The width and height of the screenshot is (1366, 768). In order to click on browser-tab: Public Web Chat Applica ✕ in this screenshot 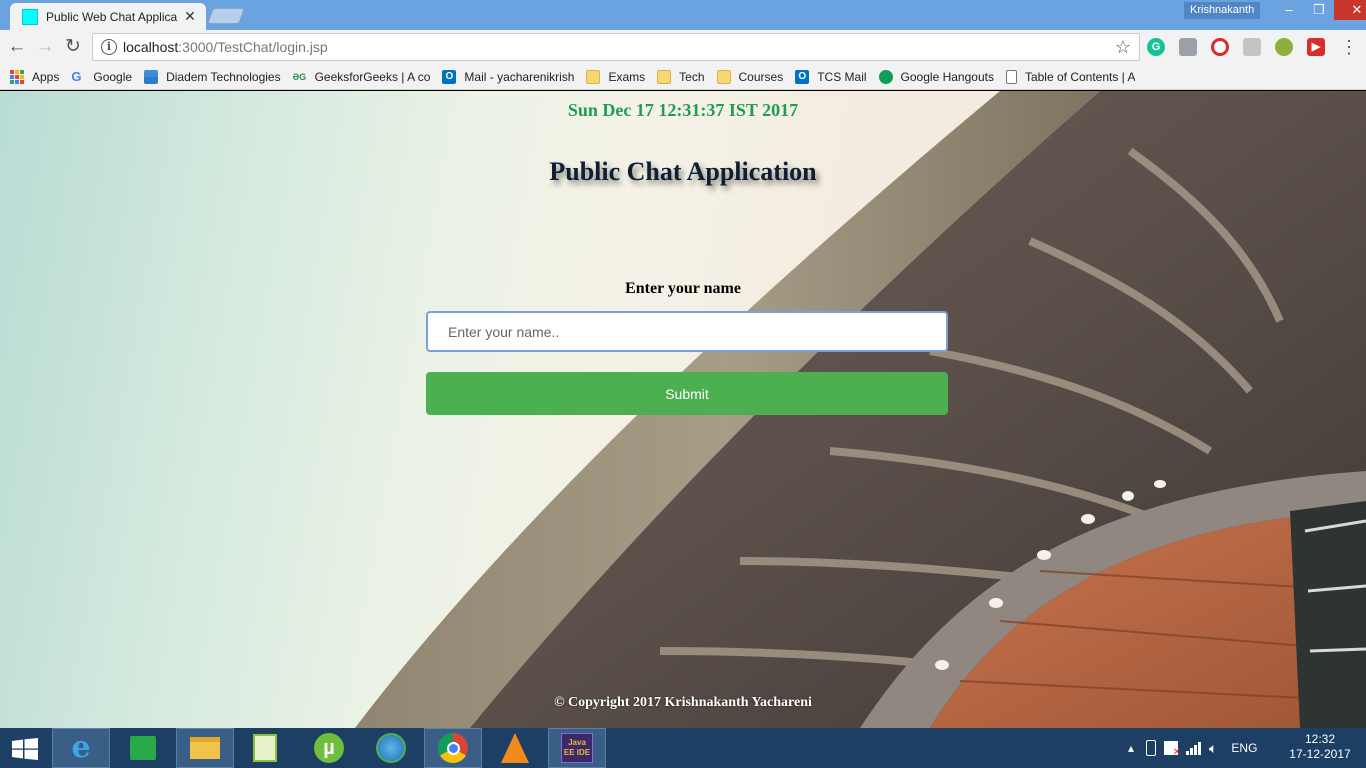, I will do `click(108, 16)`.